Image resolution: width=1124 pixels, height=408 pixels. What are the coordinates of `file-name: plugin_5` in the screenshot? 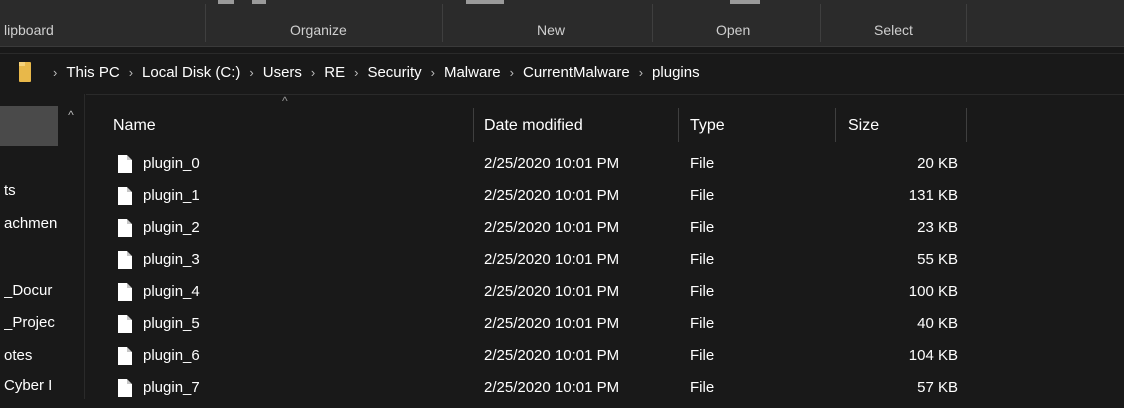 It's located at (171, 323).